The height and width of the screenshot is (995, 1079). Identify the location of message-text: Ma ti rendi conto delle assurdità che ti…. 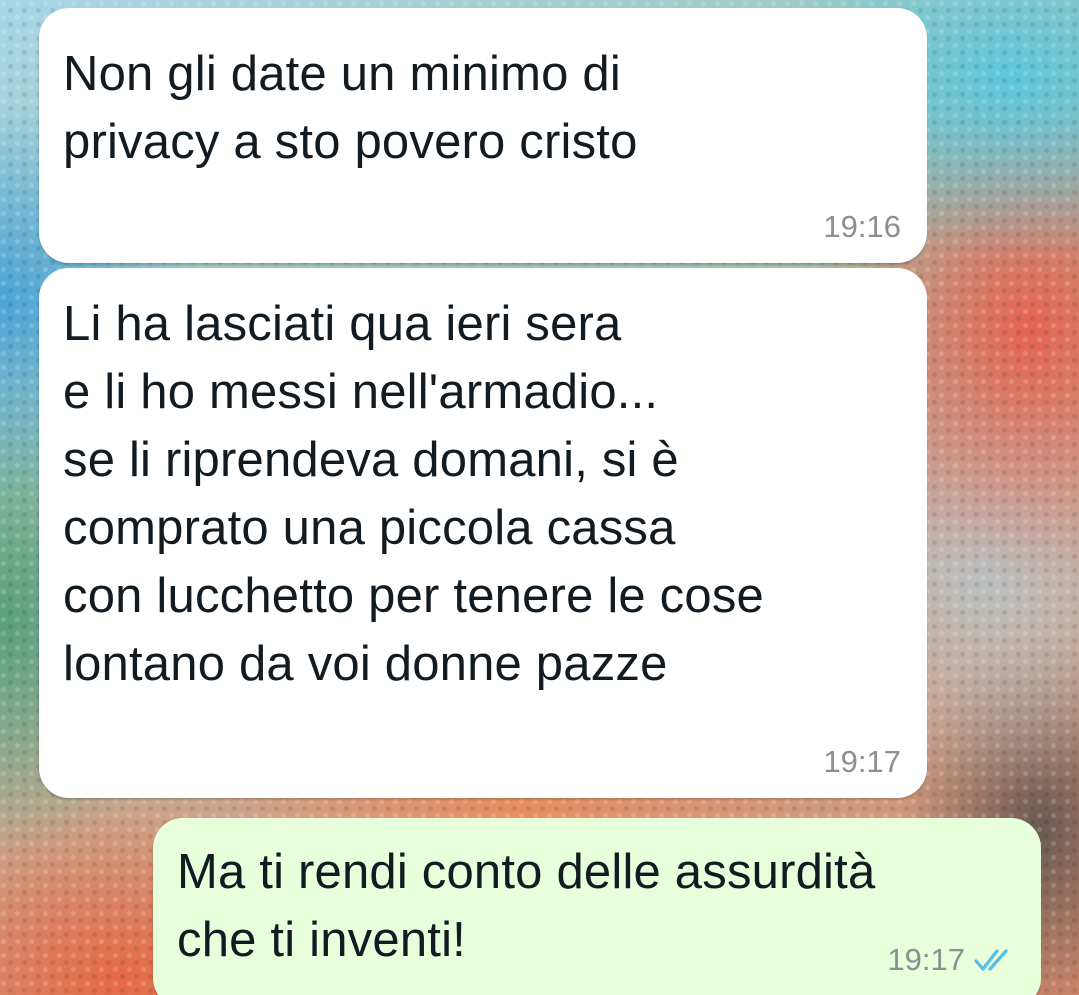
(526, 906).